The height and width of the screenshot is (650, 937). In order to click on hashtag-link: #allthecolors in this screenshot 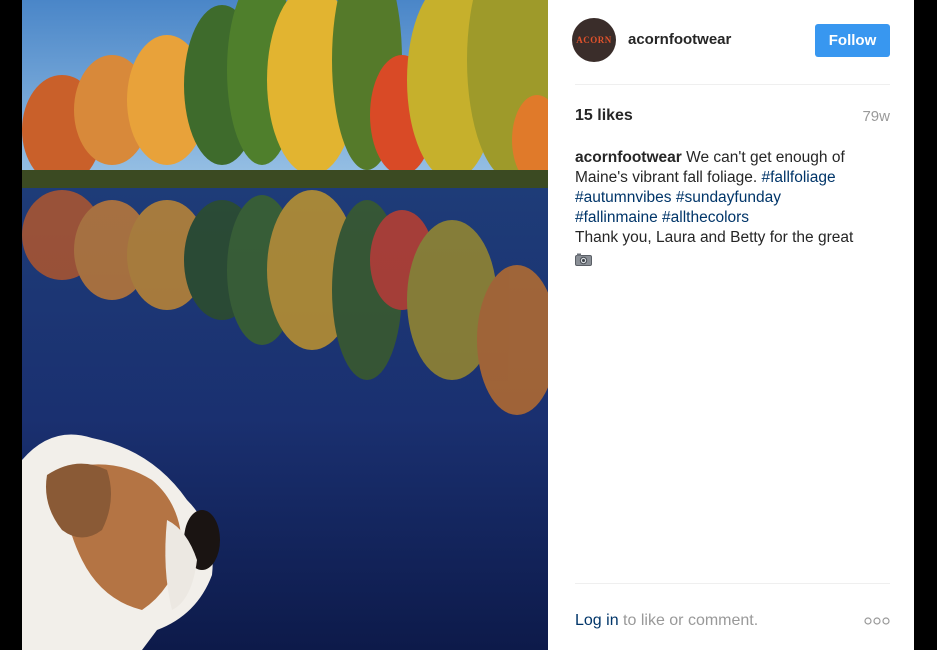, I will do `click(705, 217)`.